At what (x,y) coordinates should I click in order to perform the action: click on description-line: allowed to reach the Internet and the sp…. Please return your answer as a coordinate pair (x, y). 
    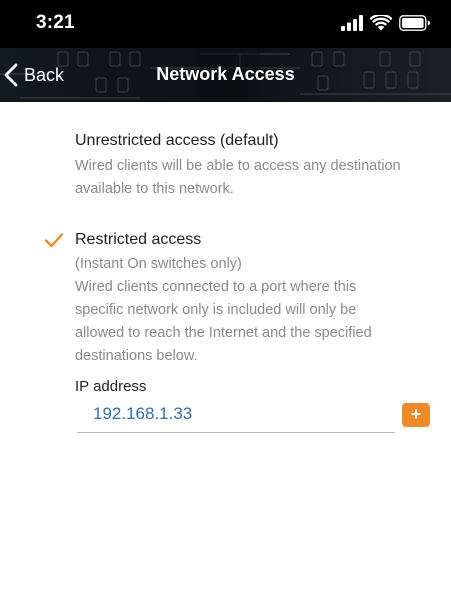
    Looking at the image, I should click on (223, 333).